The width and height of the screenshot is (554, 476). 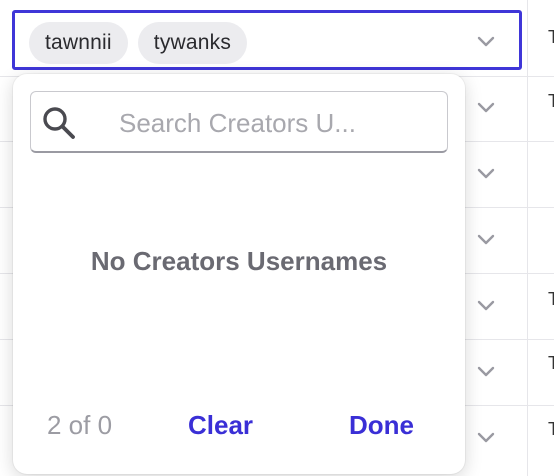 I want to click on dropdown-footer: 2 of 0 Clear Done, so click(x=239, y=428).